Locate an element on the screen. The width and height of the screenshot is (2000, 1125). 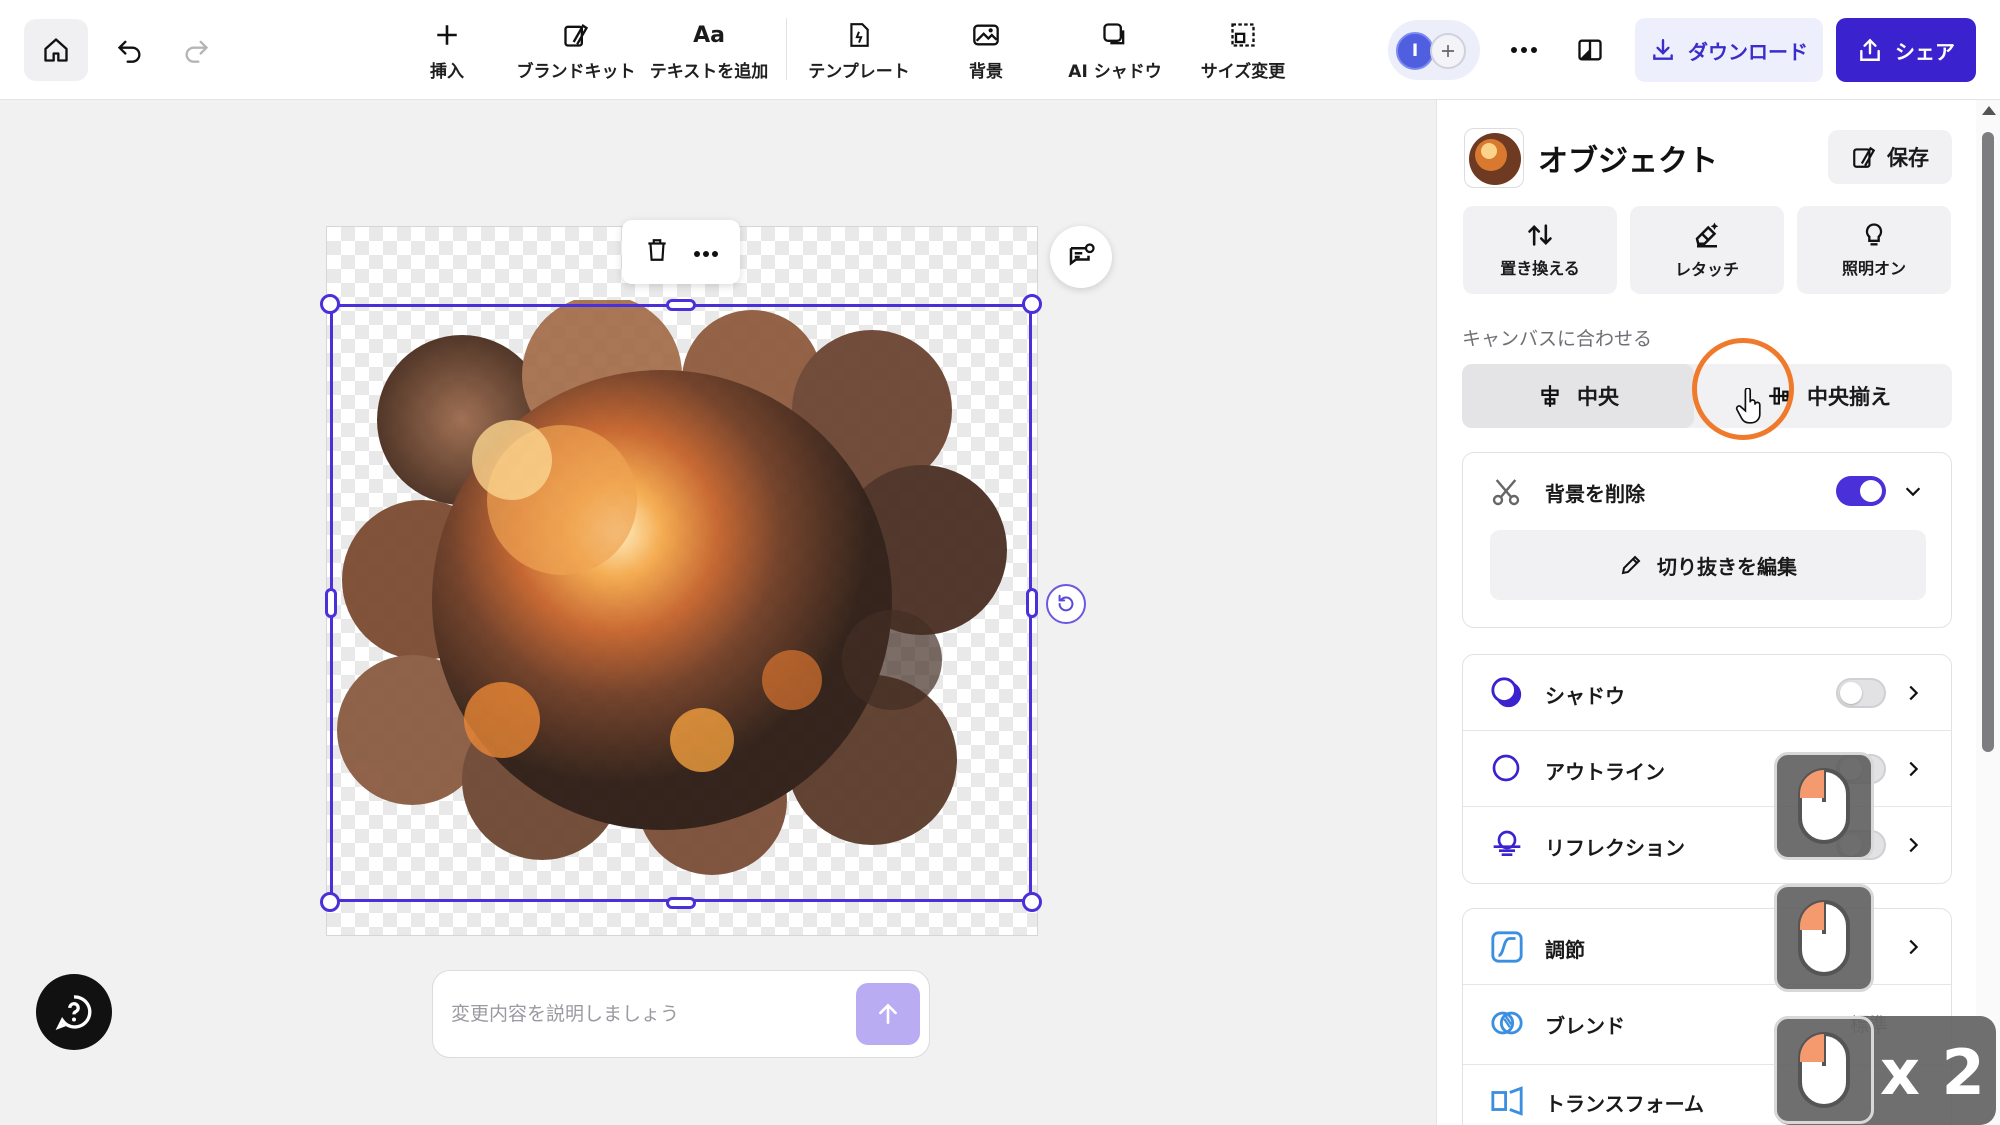
align-center-icon is located at coordinates (1550, 396).